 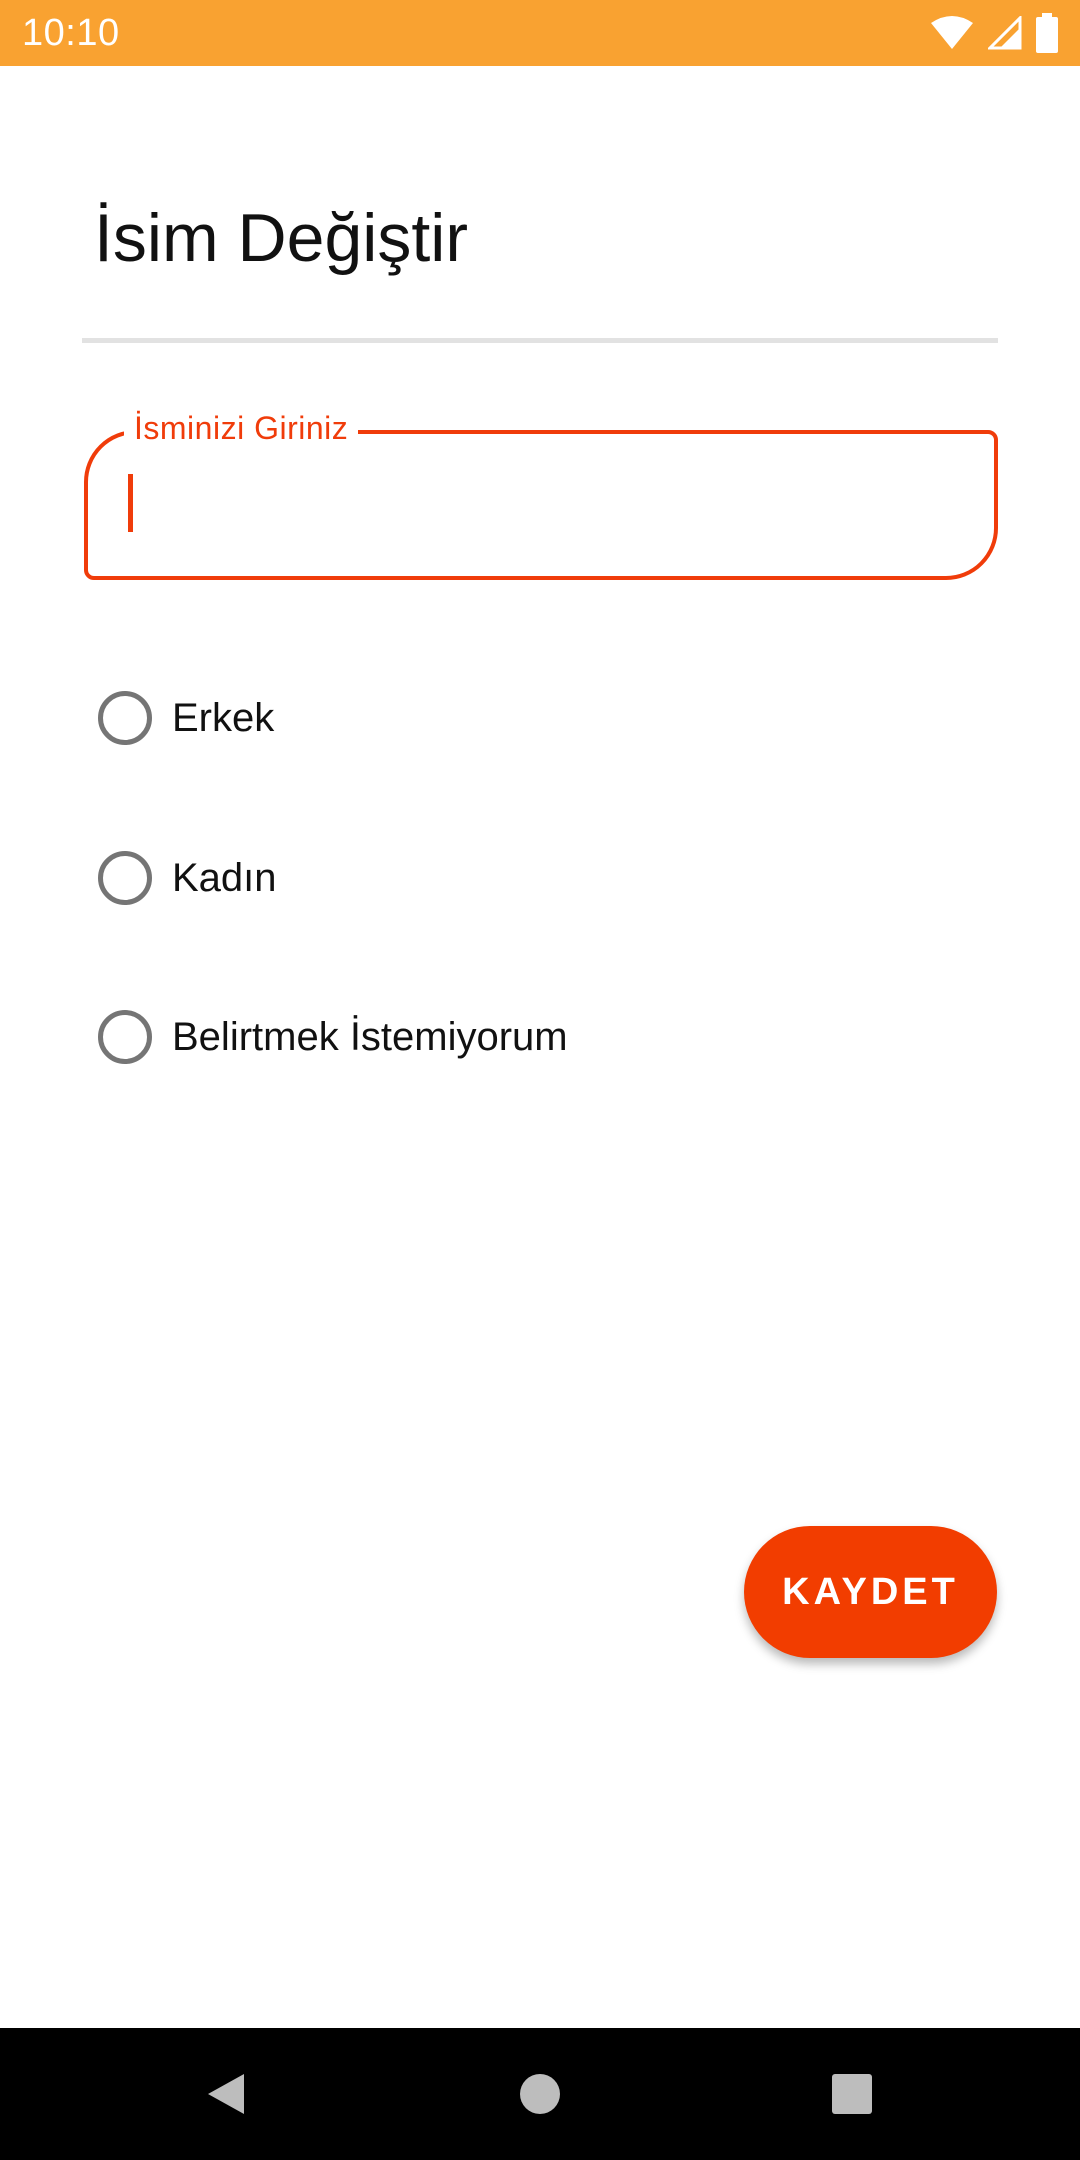 I want to click on battery-icon, so click(x=1047, y=33).